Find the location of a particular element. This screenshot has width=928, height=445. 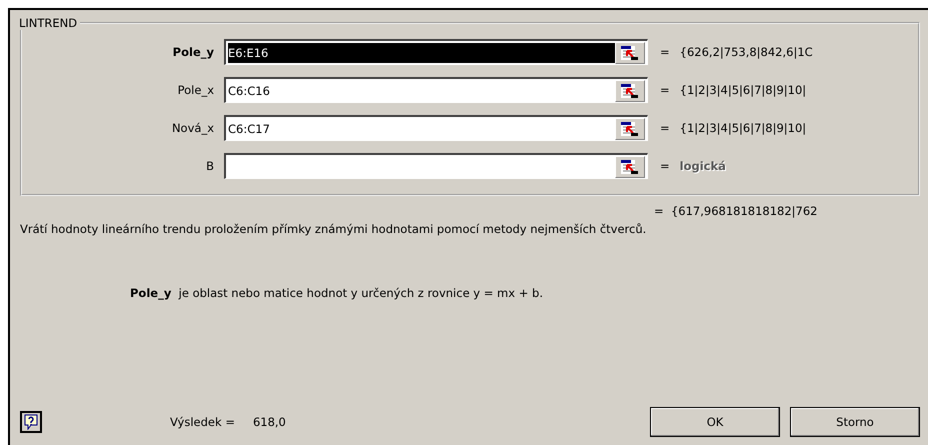

argument-field is located at coordinates (436, 166).